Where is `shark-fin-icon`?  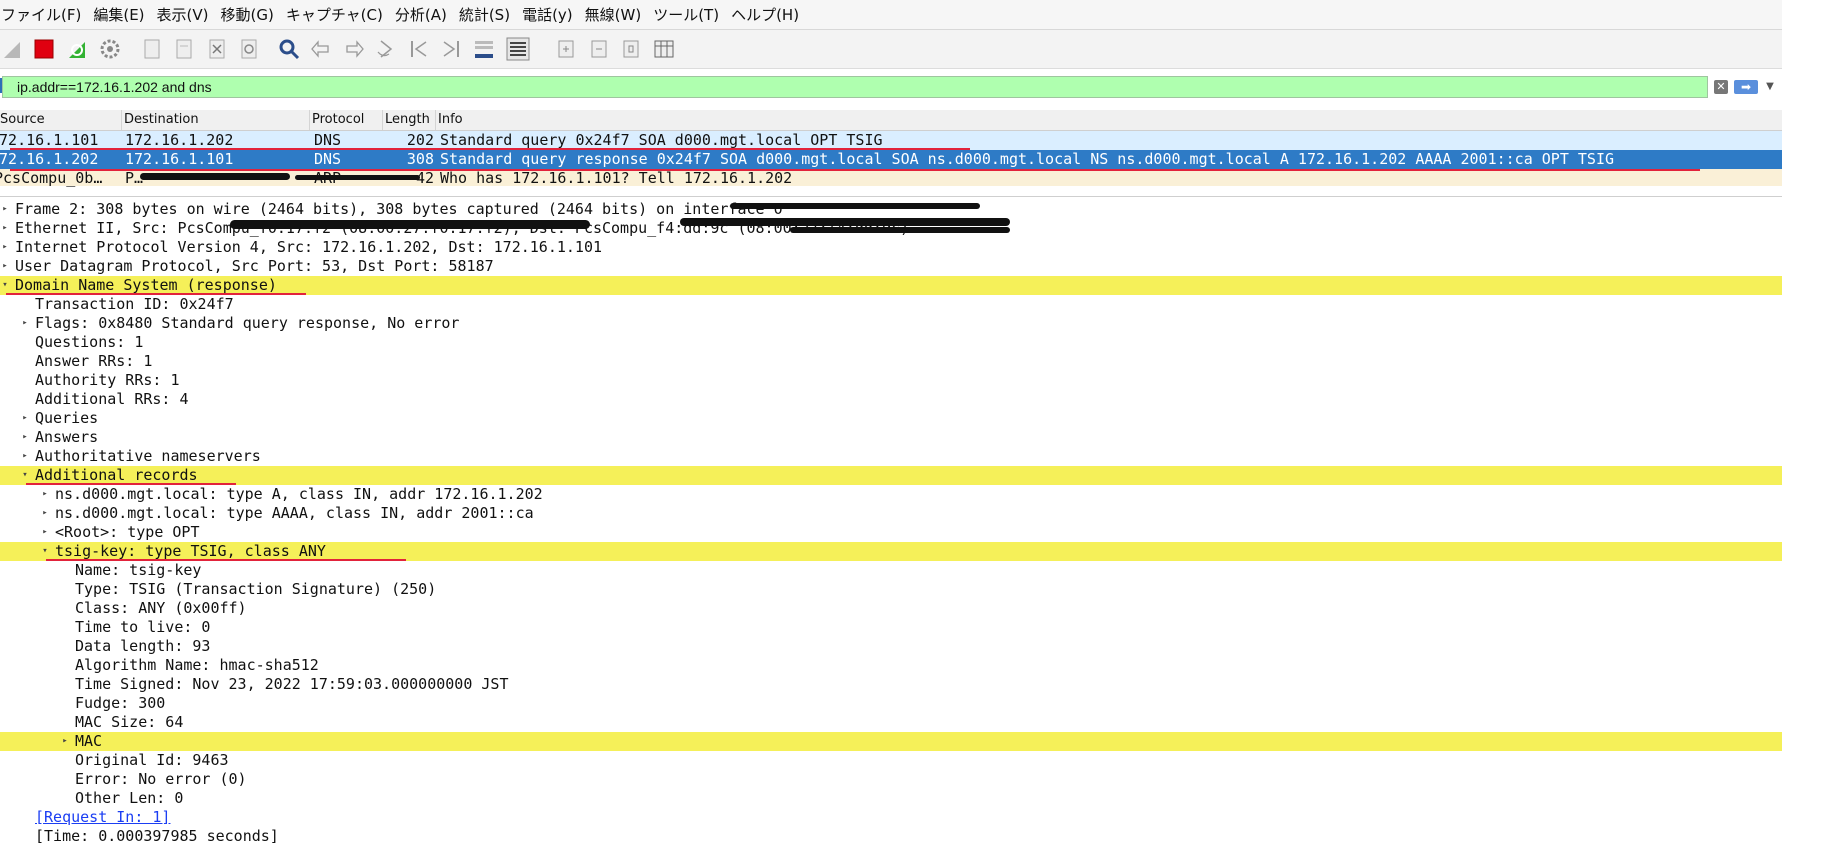 shark-fin-icon is located at coordinates (12, 49).